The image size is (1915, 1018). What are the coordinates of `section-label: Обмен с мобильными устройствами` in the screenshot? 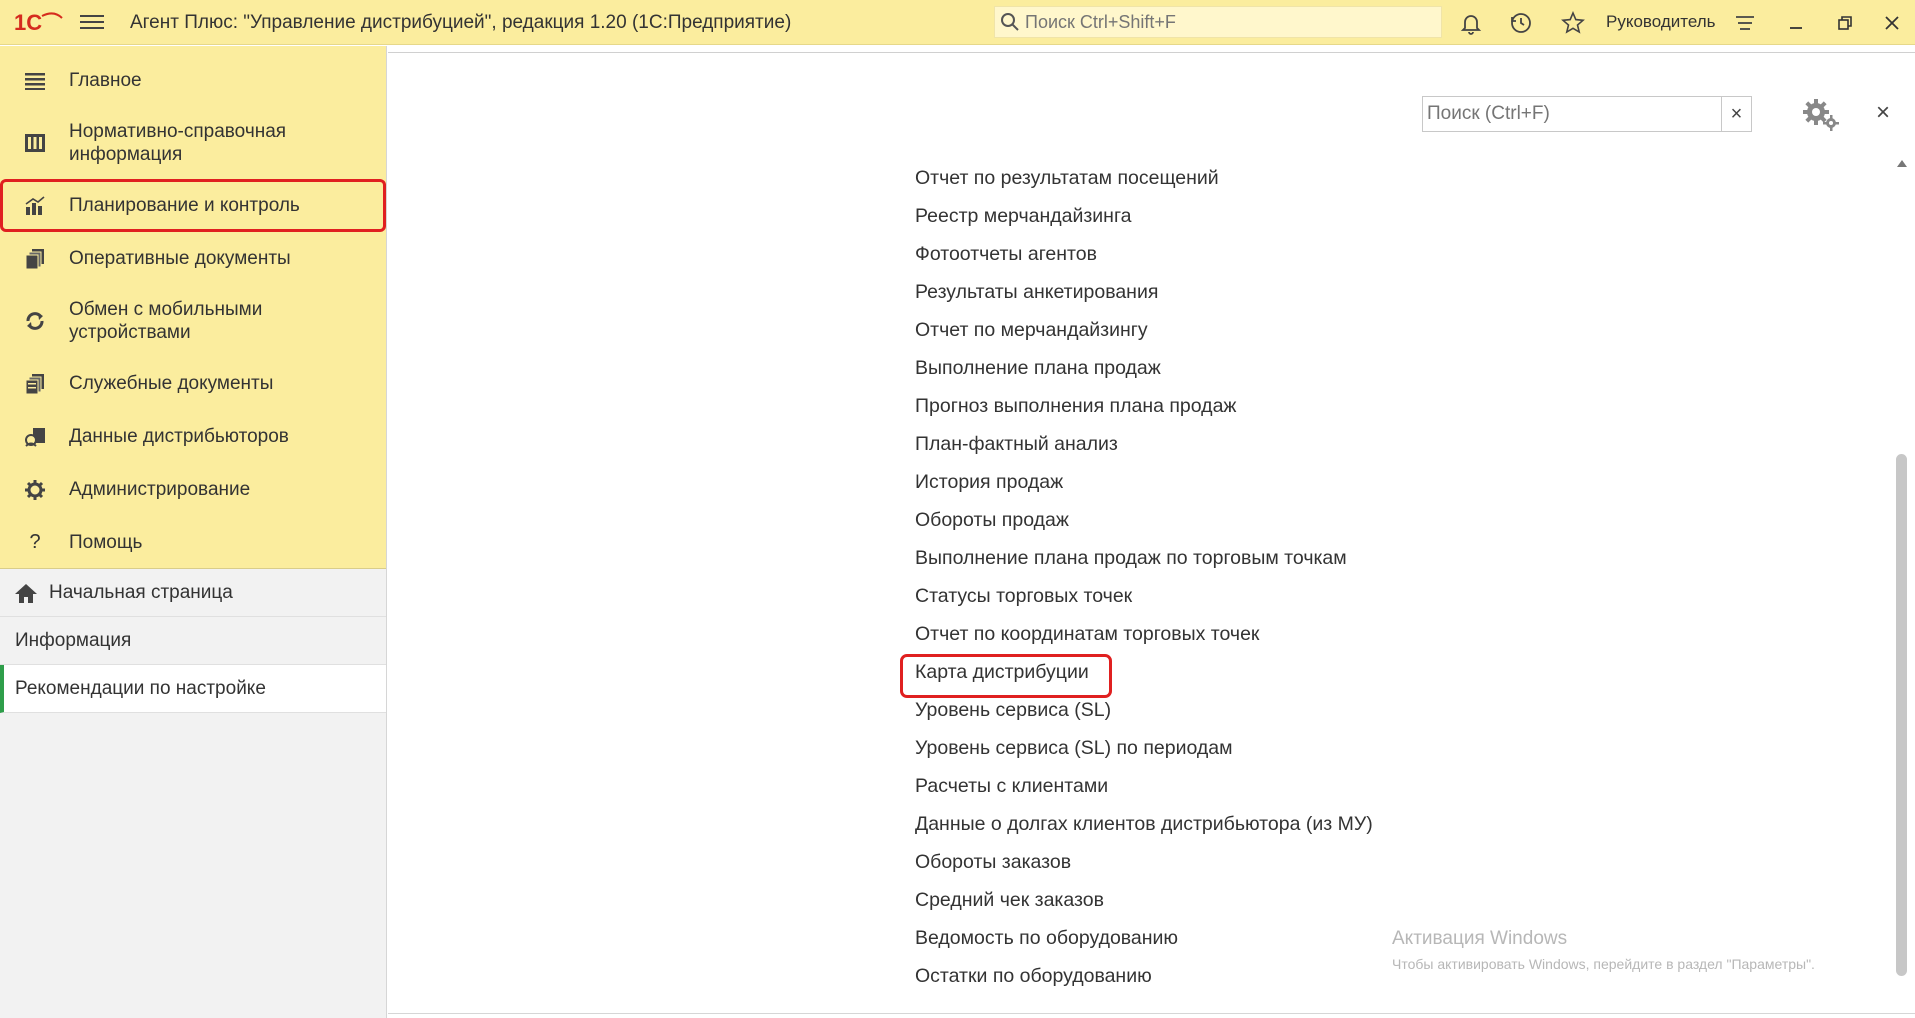 It's located at (166, 321).